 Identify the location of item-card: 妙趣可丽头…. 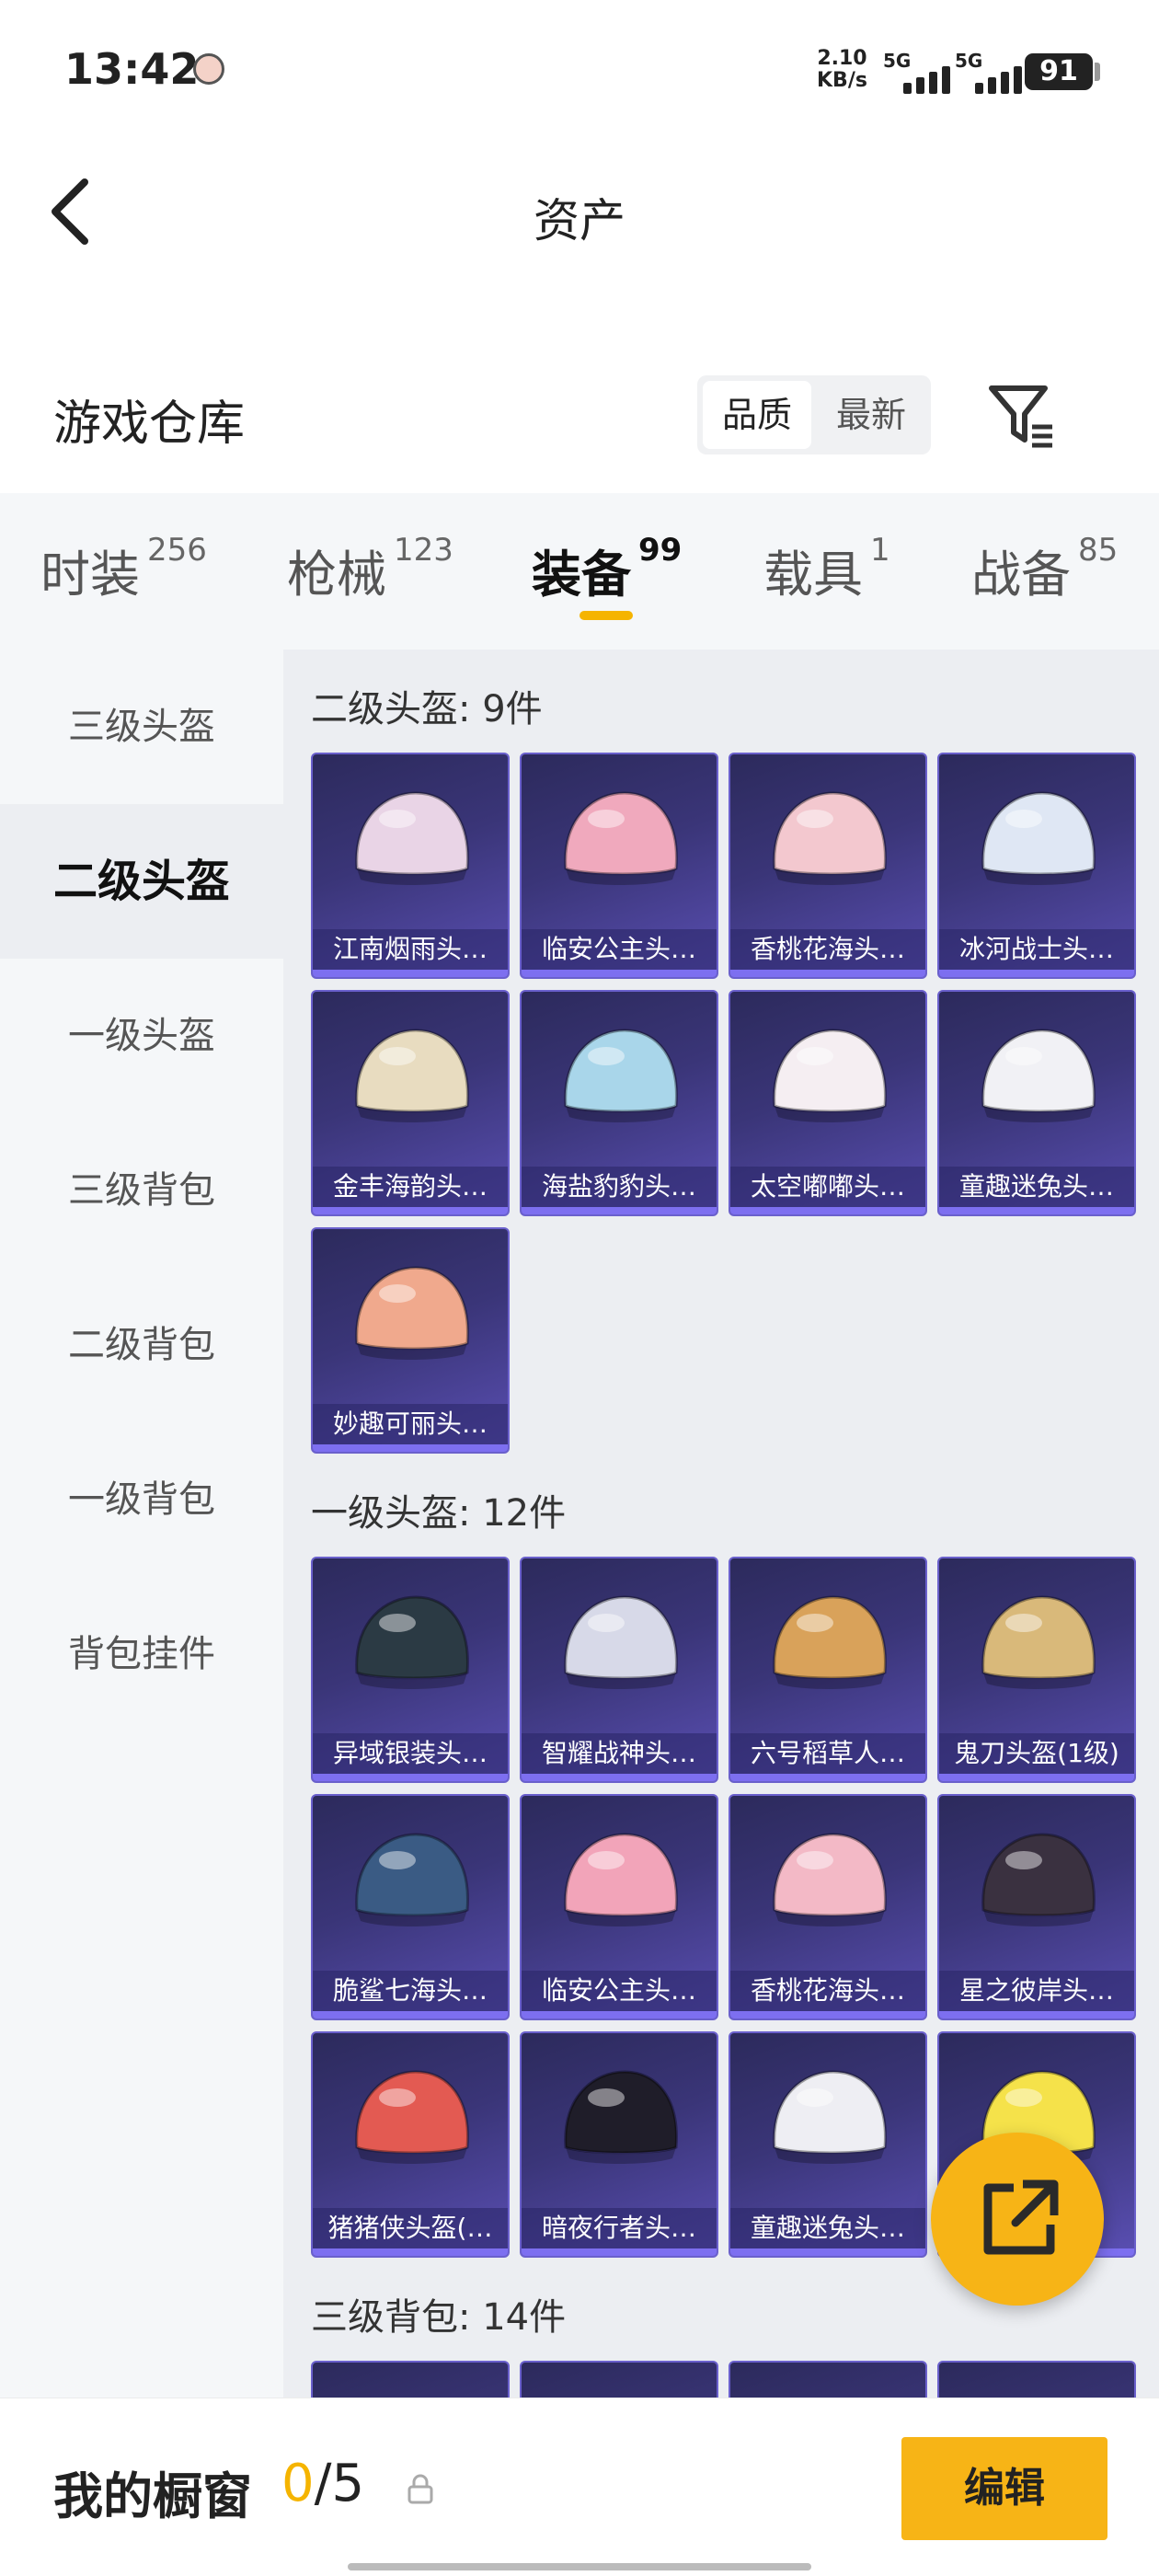
(410, 1340).